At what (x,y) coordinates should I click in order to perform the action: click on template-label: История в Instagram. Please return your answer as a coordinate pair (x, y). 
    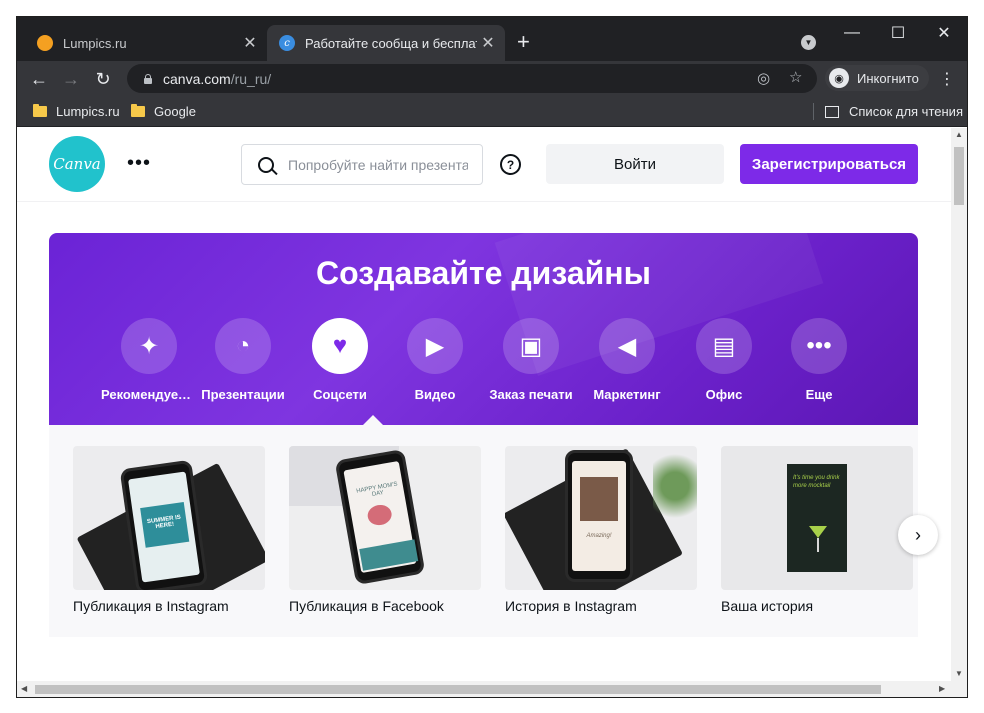
    Looking at the image, I should click on (571, 606).